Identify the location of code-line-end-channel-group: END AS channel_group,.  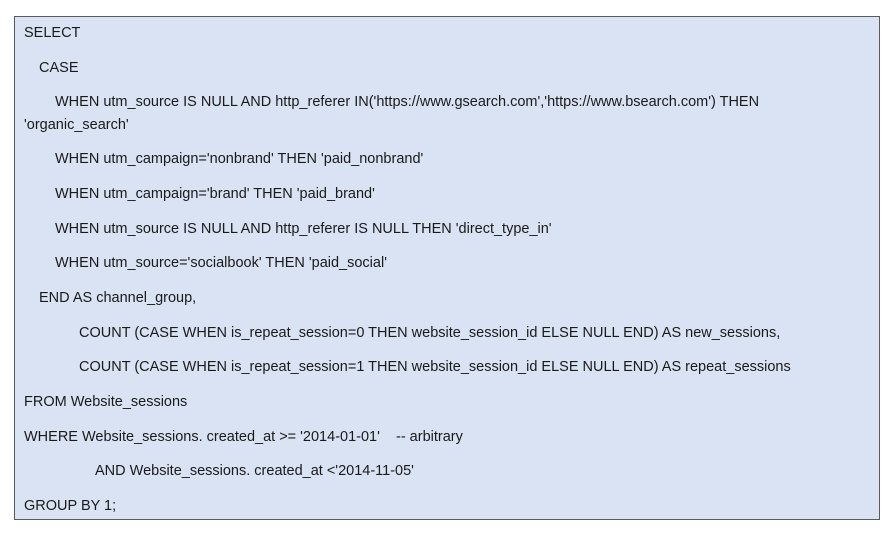
(118, 298).